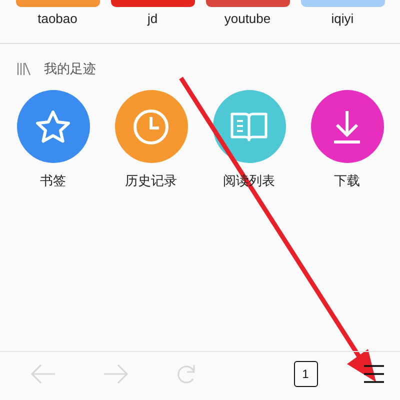 The image size is (400, 400). What do you see at coordinates (58, 18) in the screenshot?
I see `shortcut-label: taobao` at bounding box center [58, 18].